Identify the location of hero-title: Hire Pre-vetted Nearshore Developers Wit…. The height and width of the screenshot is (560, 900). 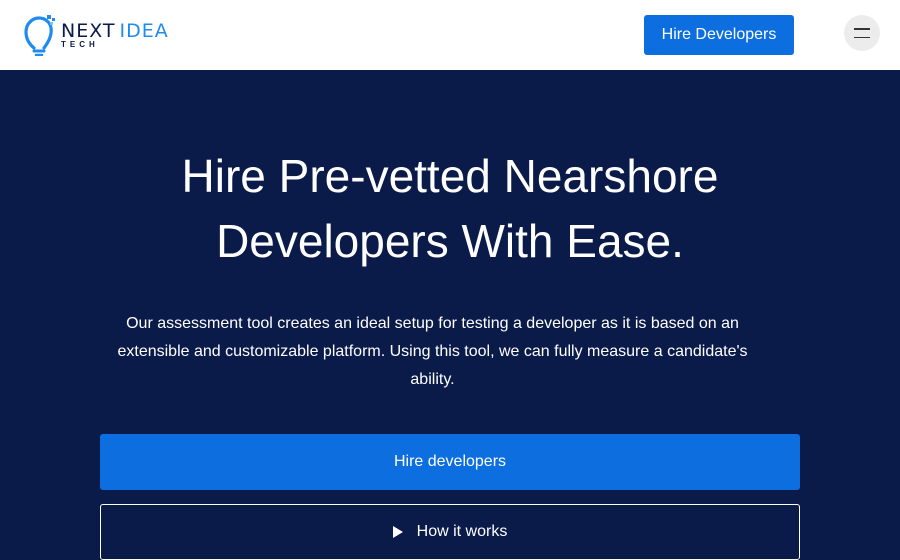
(450, 208).